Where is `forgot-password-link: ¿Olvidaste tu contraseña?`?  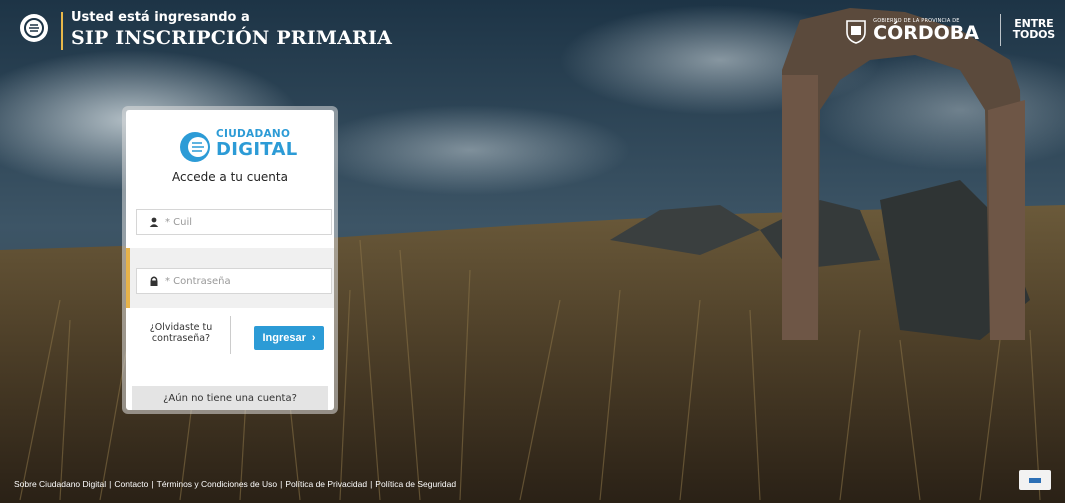
forgot-password-link: ¿Olvidaste tu contraseña? is located at coordinates (181, 333).